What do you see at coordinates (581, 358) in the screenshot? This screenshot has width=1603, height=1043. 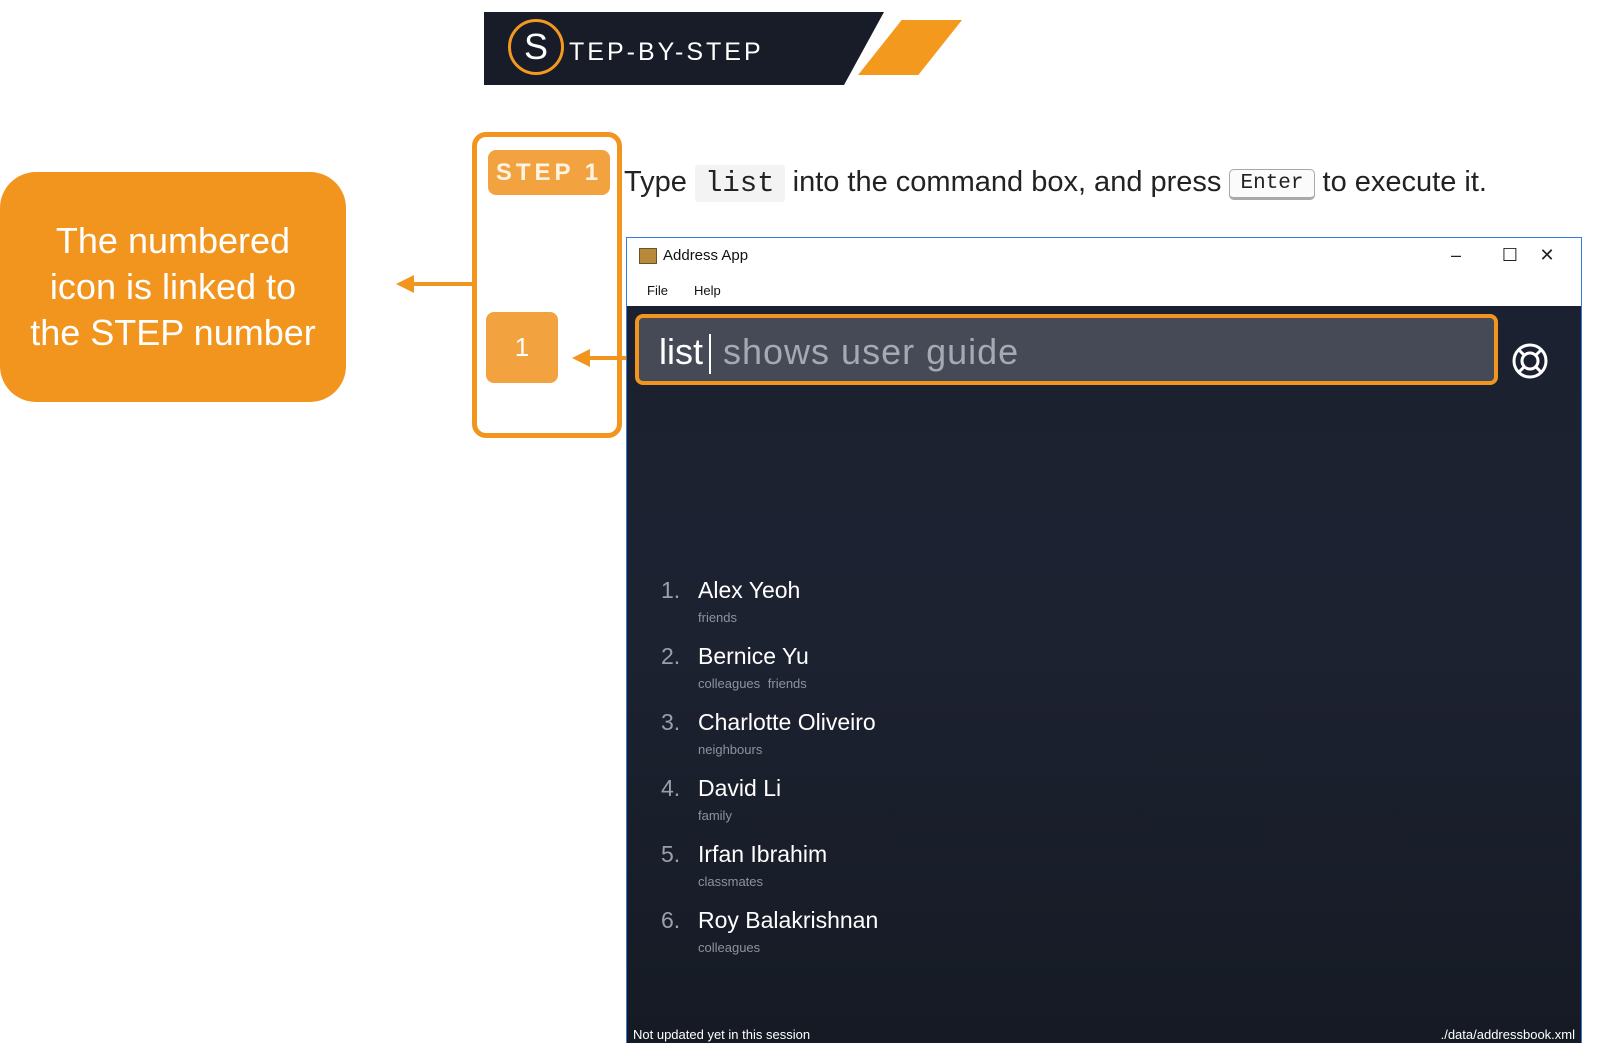 I see `step-arrow-head` at bounding box center [581, 358].